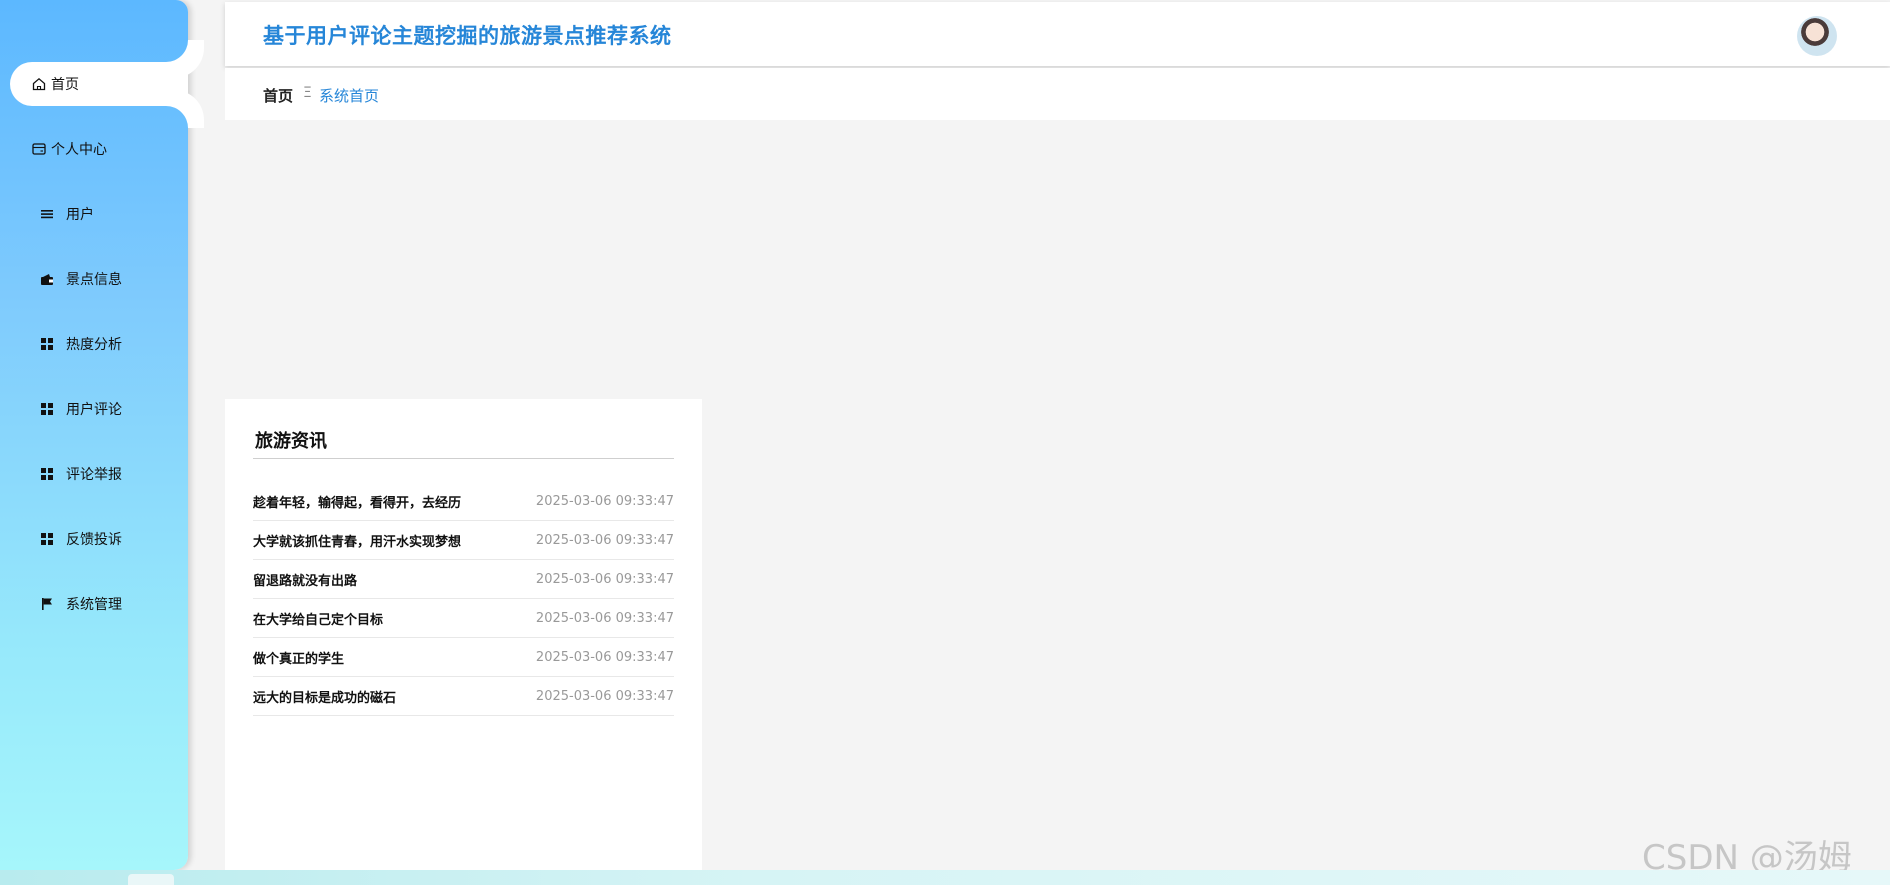 This screenshot has height=885, width=1890. I want to click on sidebar-item-heat-analysis: 热度分析, so click(94, 344).